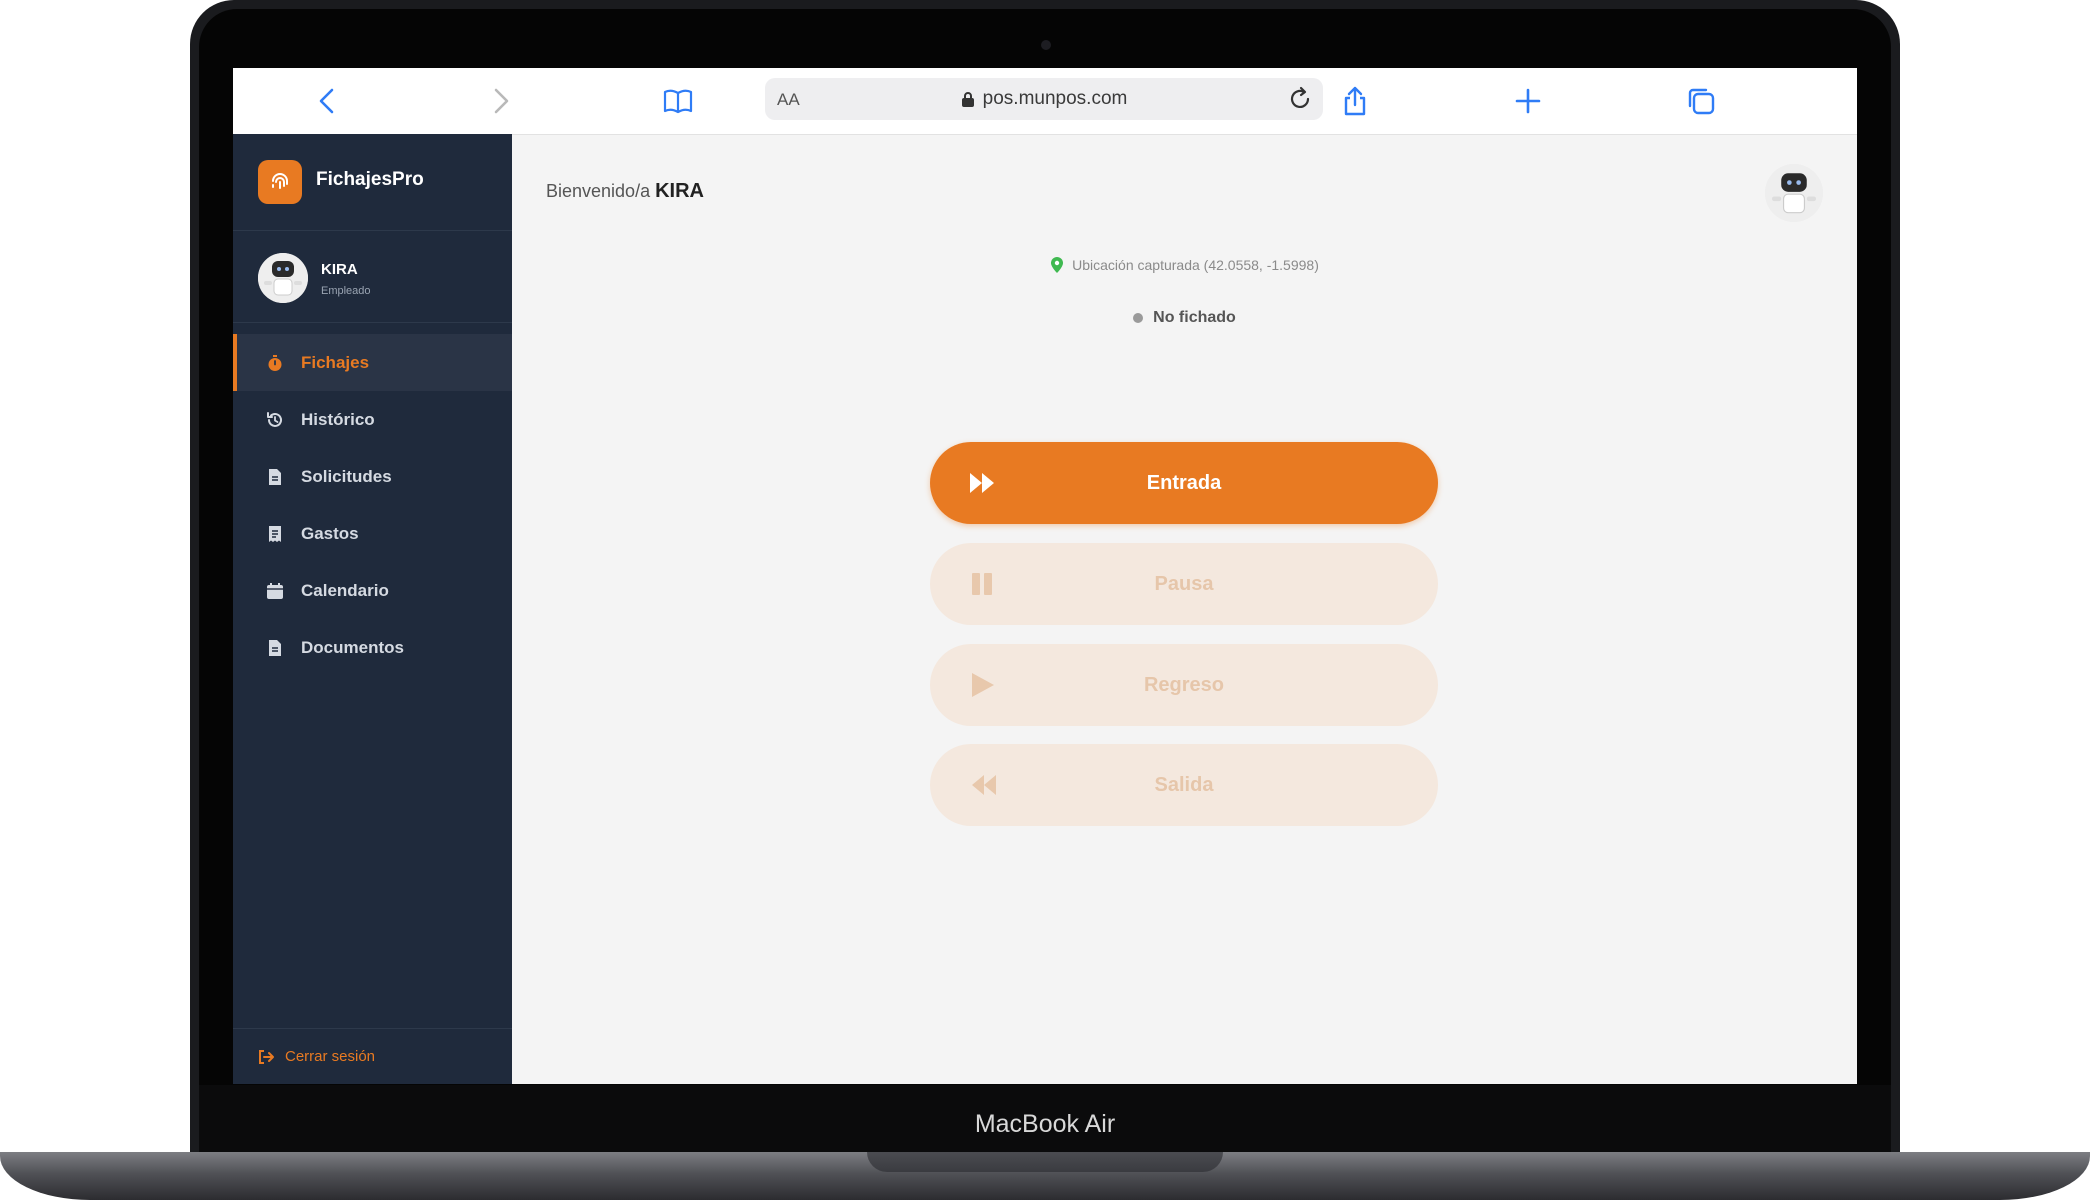 This screenshot has width=2090, height=1200. What do you see at coordinates (372, 362) in the screenshot?
I see `sidebar-item-fichajes: Fichajes` at bounding box center [372, 362].